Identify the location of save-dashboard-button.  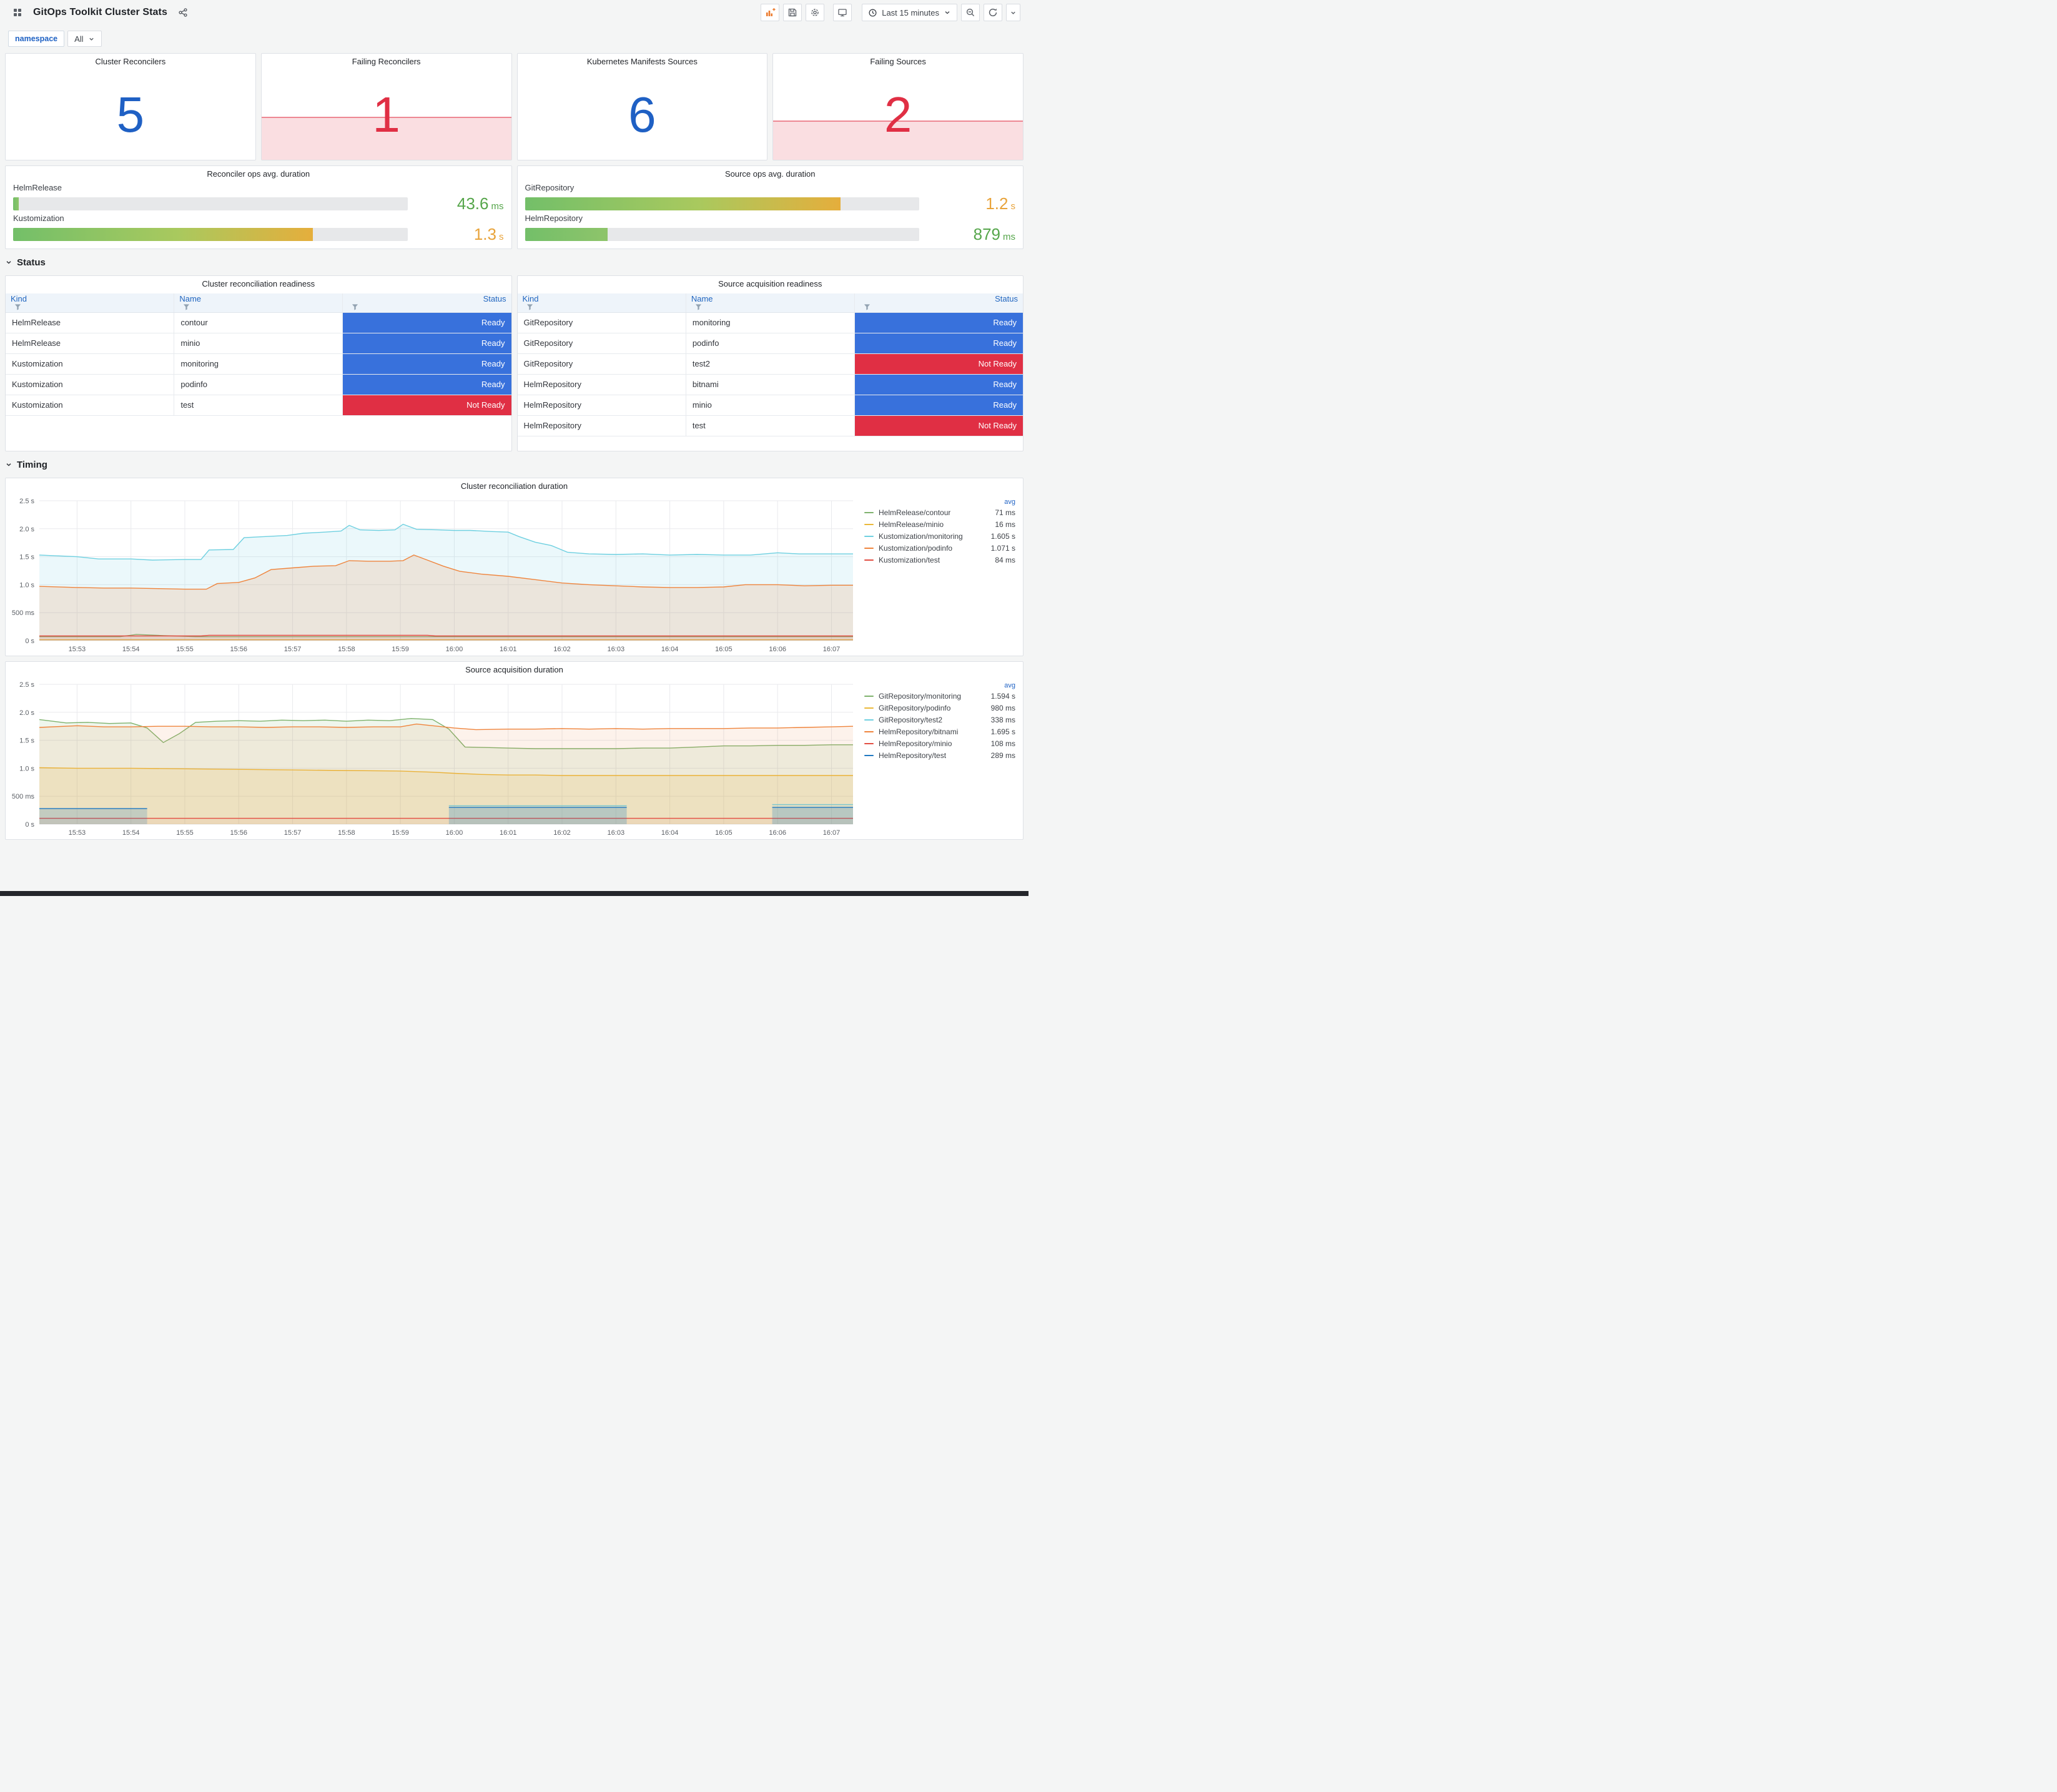
(793, 12).